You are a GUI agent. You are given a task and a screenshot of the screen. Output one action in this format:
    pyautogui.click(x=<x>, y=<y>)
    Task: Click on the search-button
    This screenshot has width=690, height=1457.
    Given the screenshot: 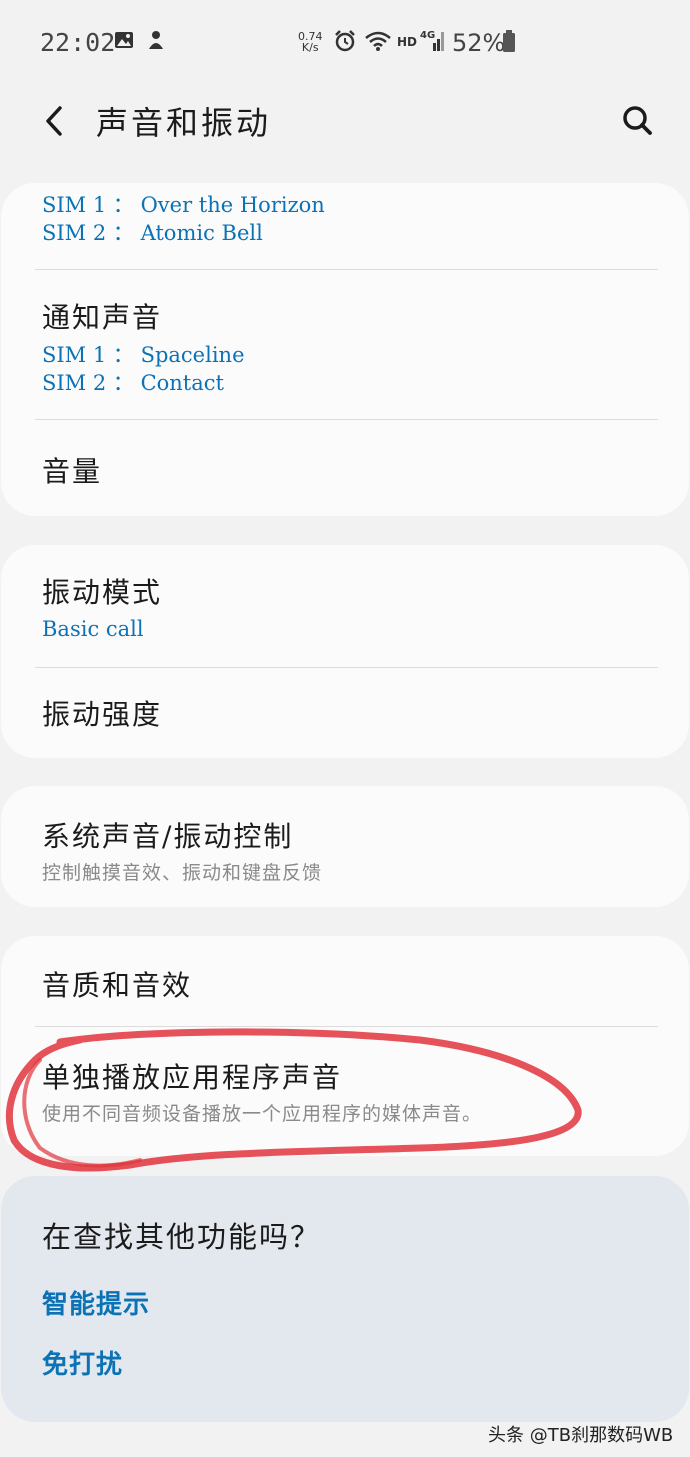 What is the action you would take?
    pyautogui.click(x=637, y=121)
    